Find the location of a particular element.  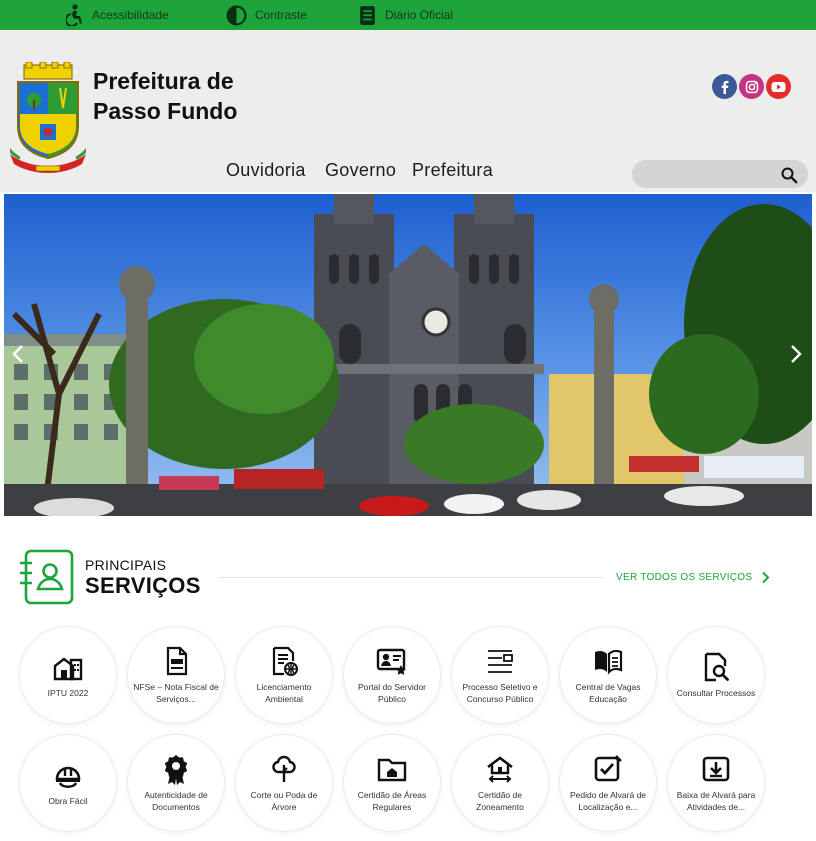

document-search-icon is located at coordinates (716, 667).